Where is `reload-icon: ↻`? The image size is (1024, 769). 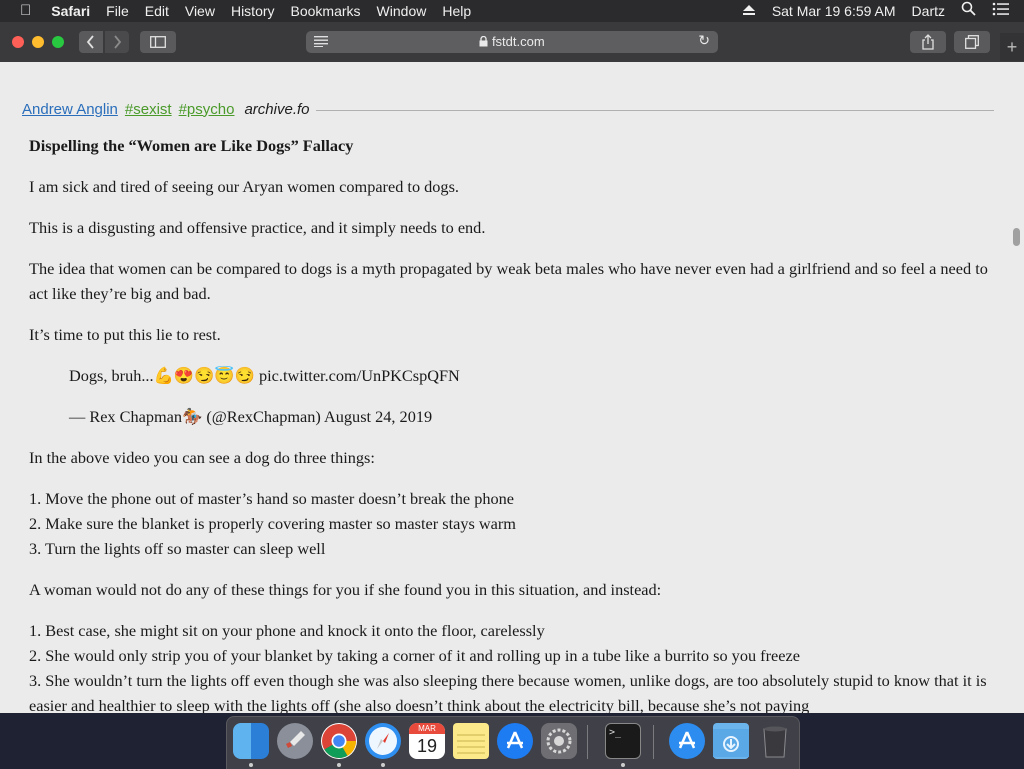 reload-icon: ↻ is located at coordinates (704, 40).